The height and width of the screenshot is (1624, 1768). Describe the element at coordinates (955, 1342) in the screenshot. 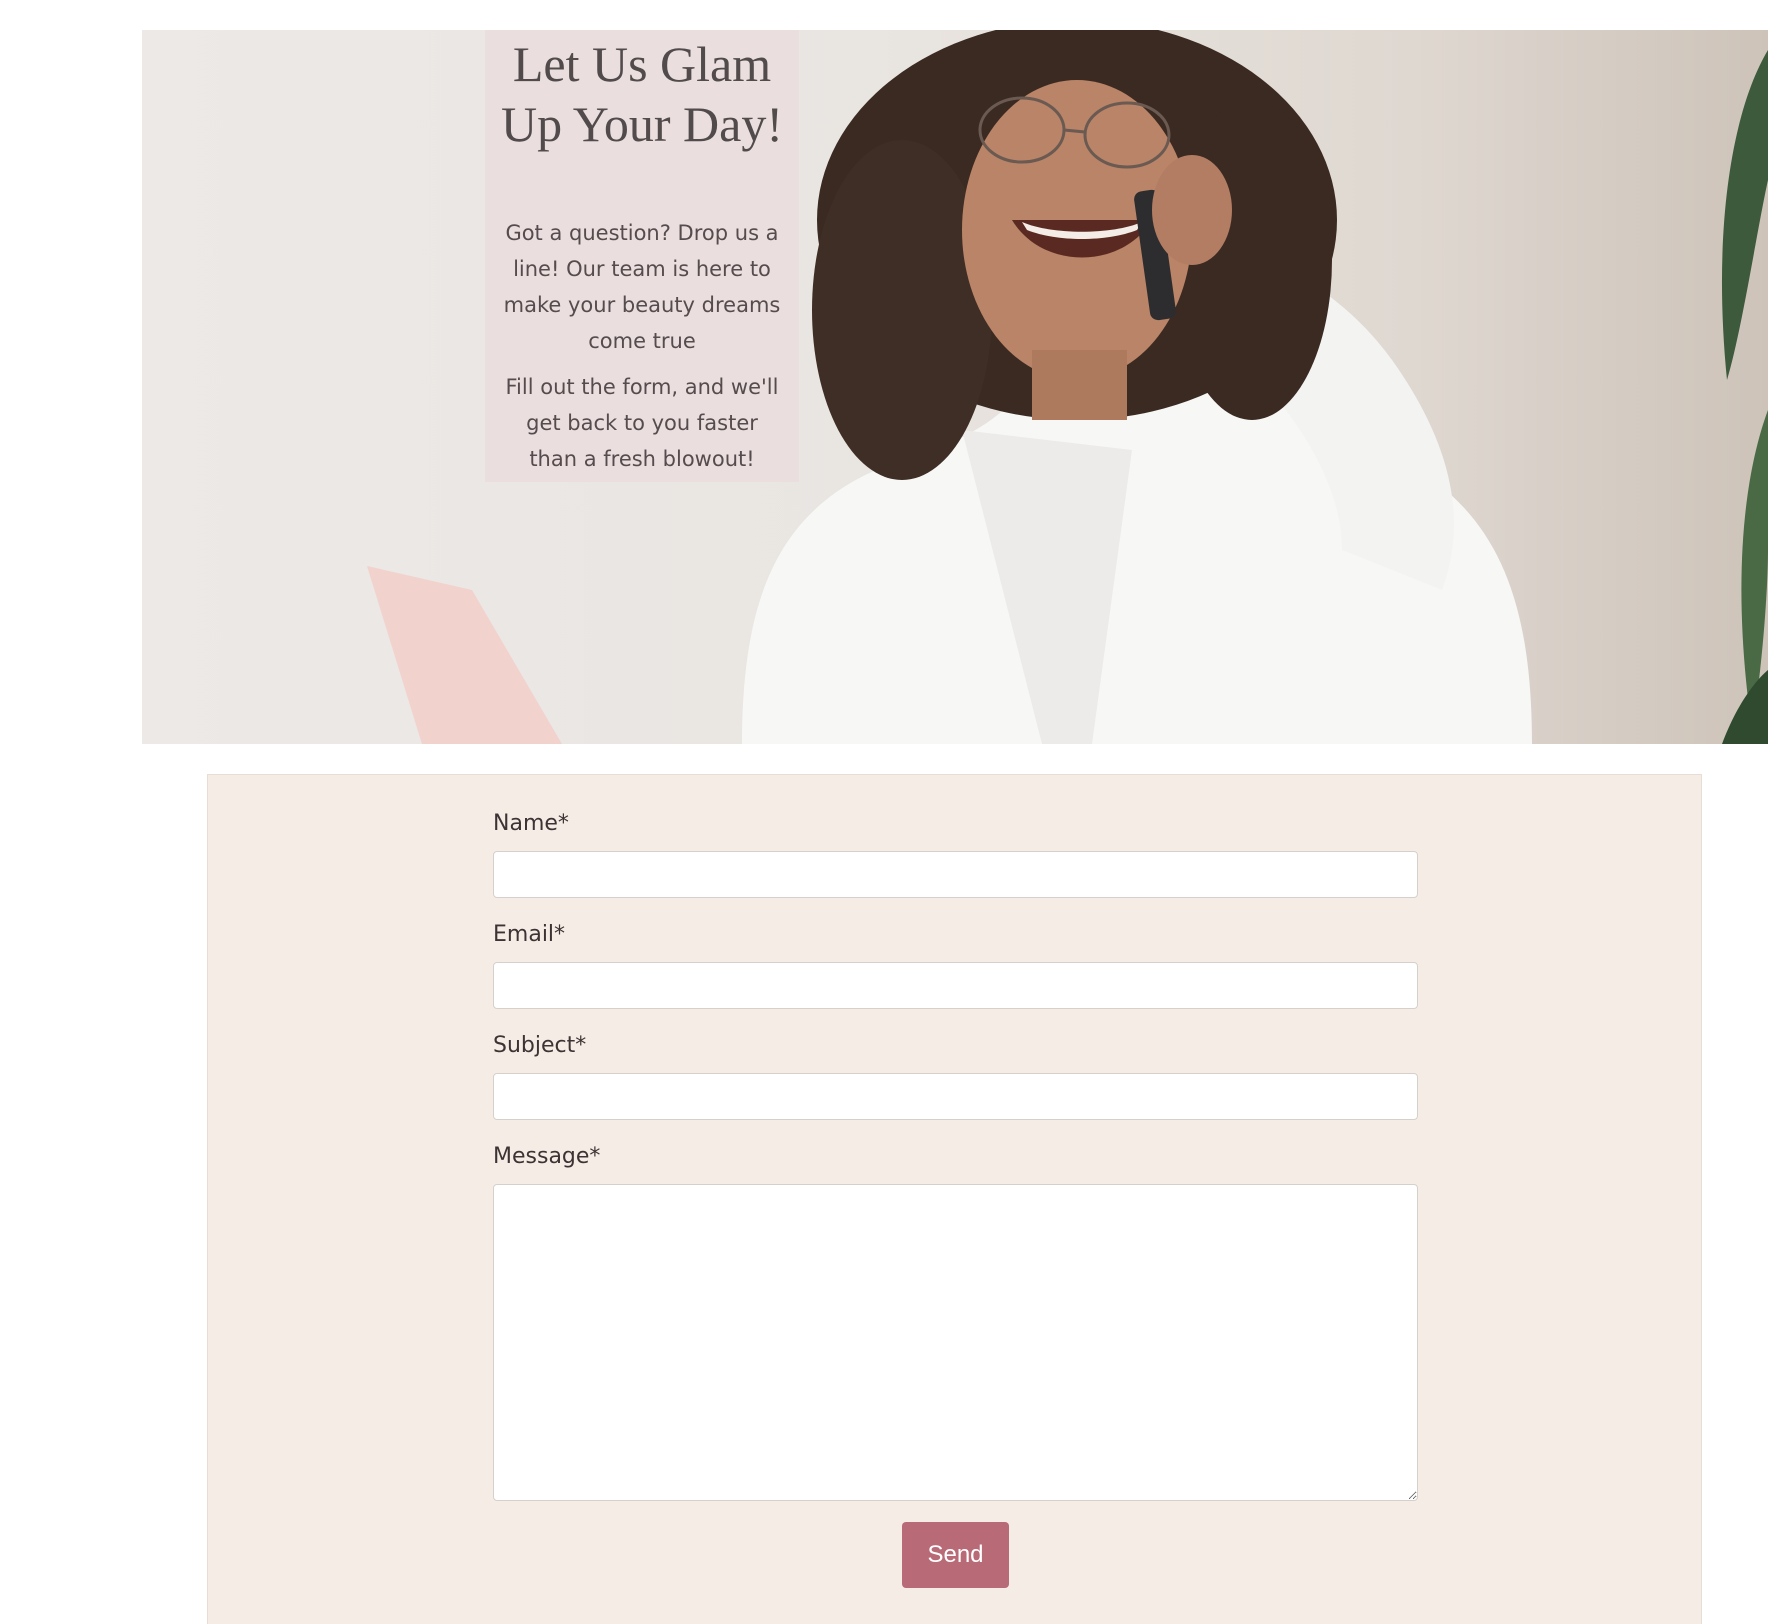

I see `message-field` at that location.